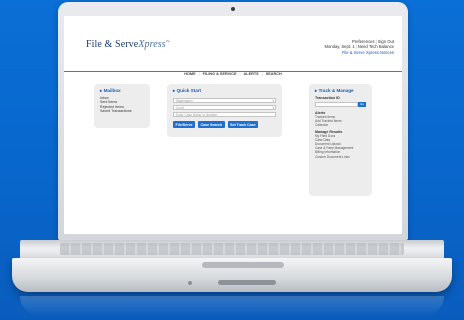  Describe the element at coordinates (190, 283) in the screenshot. I see `indicator-light` at that location.